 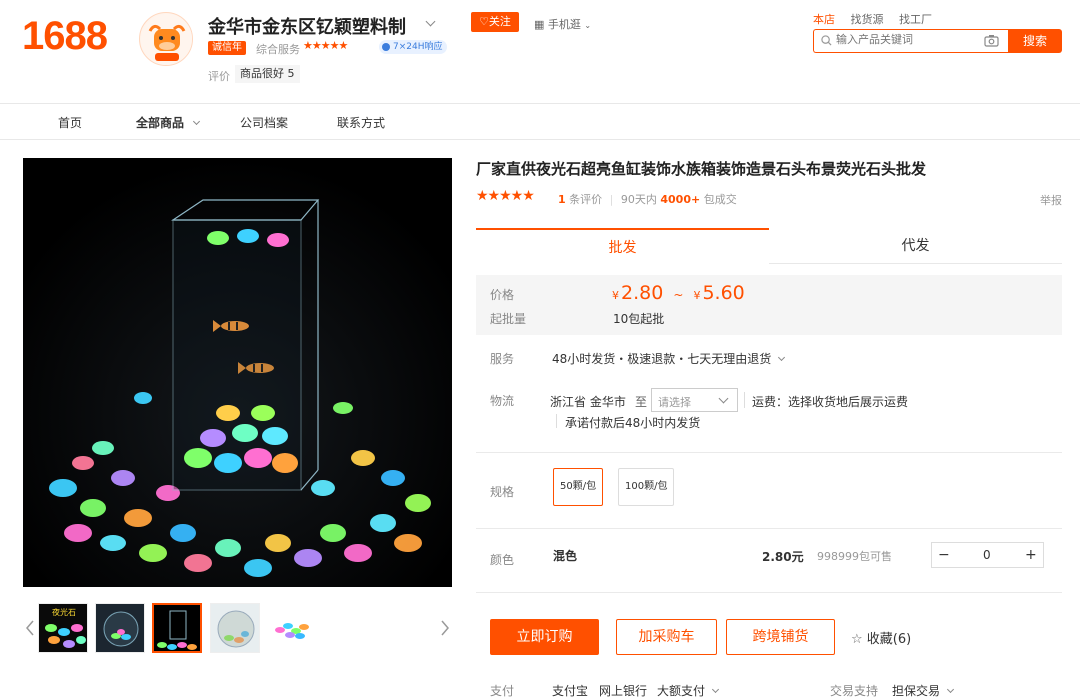 I want to click on mobile-link-label: 手机逛, so click(x=564, y=24).